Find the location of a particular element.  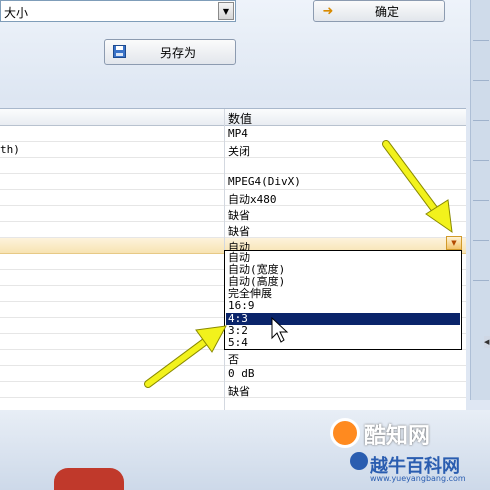

size-combo-value: 大小 is located at coordinates (16, 13).